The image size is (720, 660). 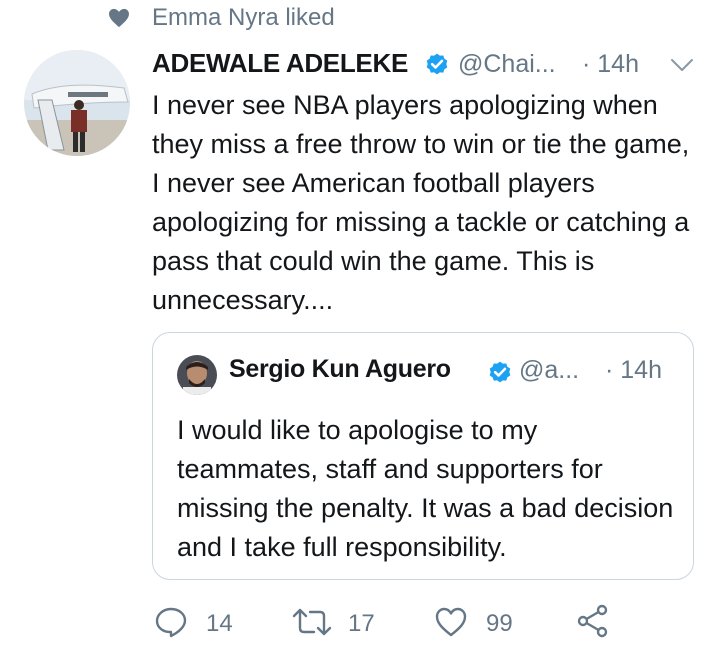 I want to click on tweet-timestamp: · 14h, so click(x=610, y=64).